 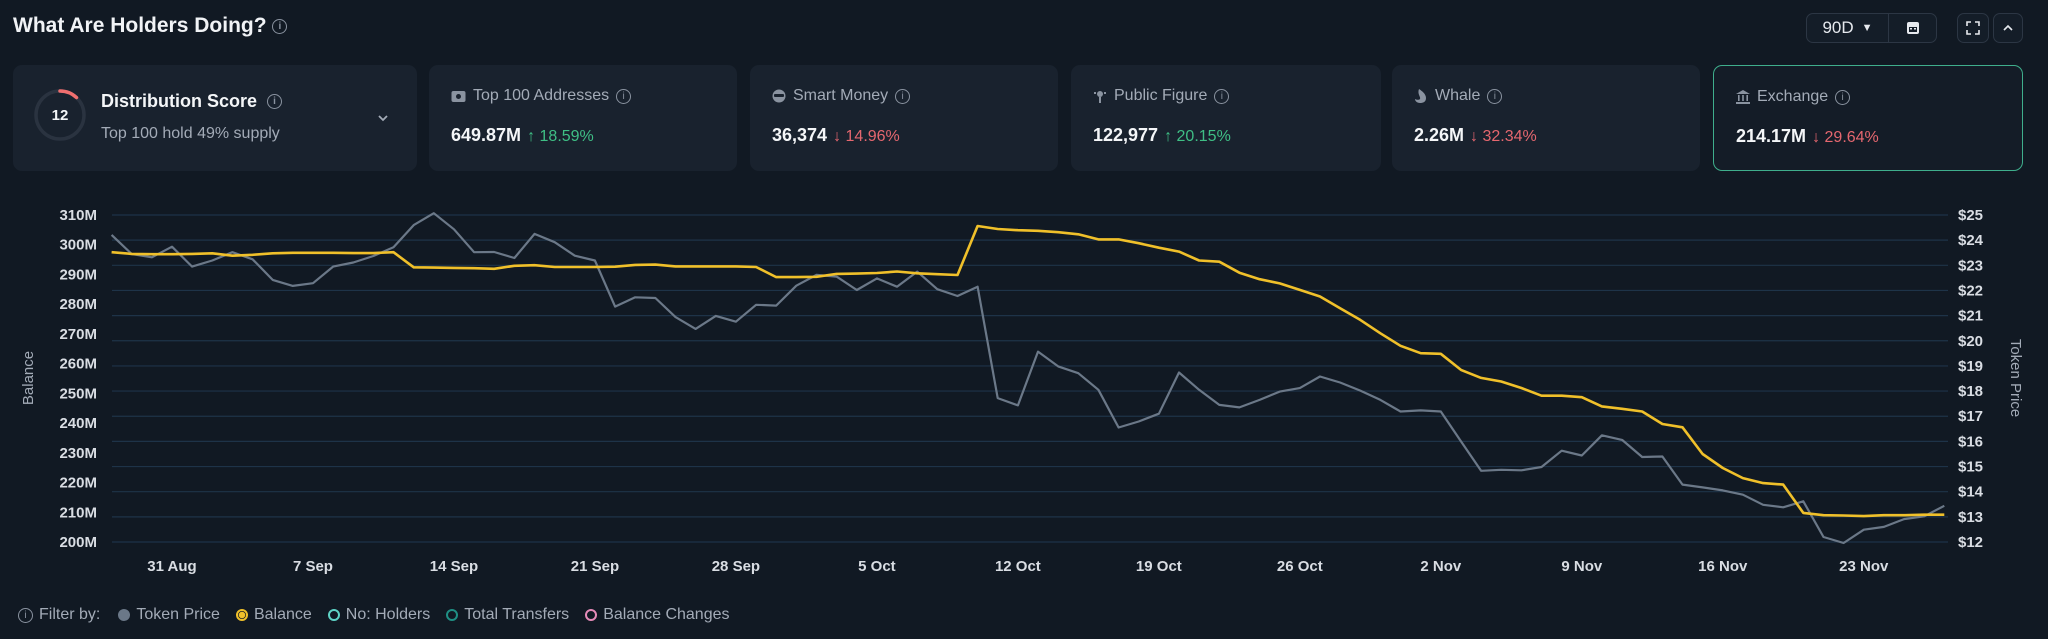 I want to click on y2-tick-label: $21, so click(x=1970, y=316).